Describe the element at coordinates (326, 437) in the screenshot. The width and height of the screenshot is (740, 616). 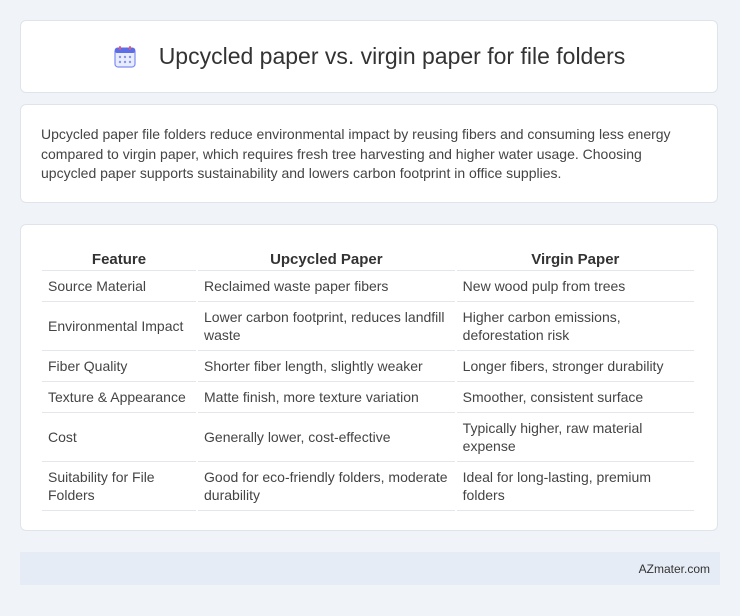
I see `table-cell: Generally lower, cost-effective` at that location.